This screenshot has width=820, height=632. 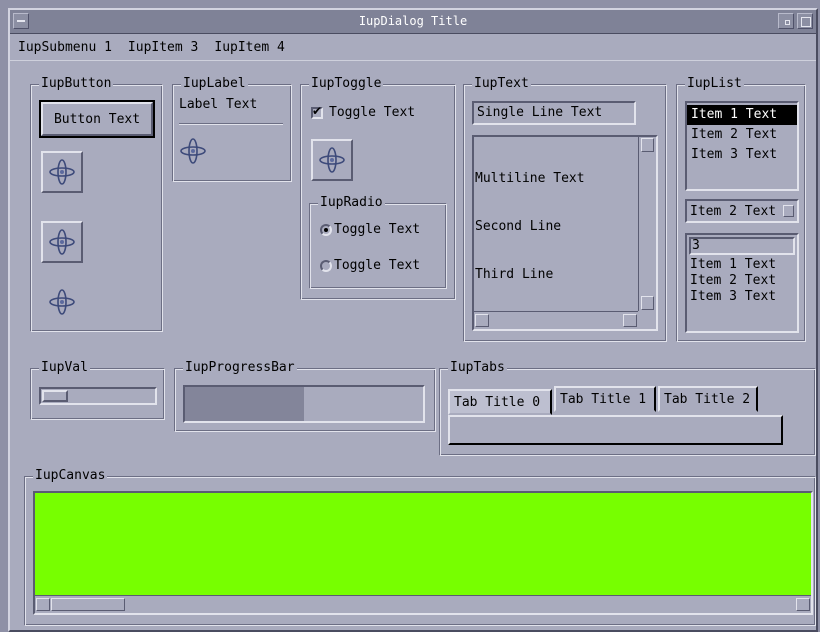 What do you see at coordinates (76, 84) in the screenshot?
I see `frame-label-iupbutton: IupButton` at bounding box center [76, 84].